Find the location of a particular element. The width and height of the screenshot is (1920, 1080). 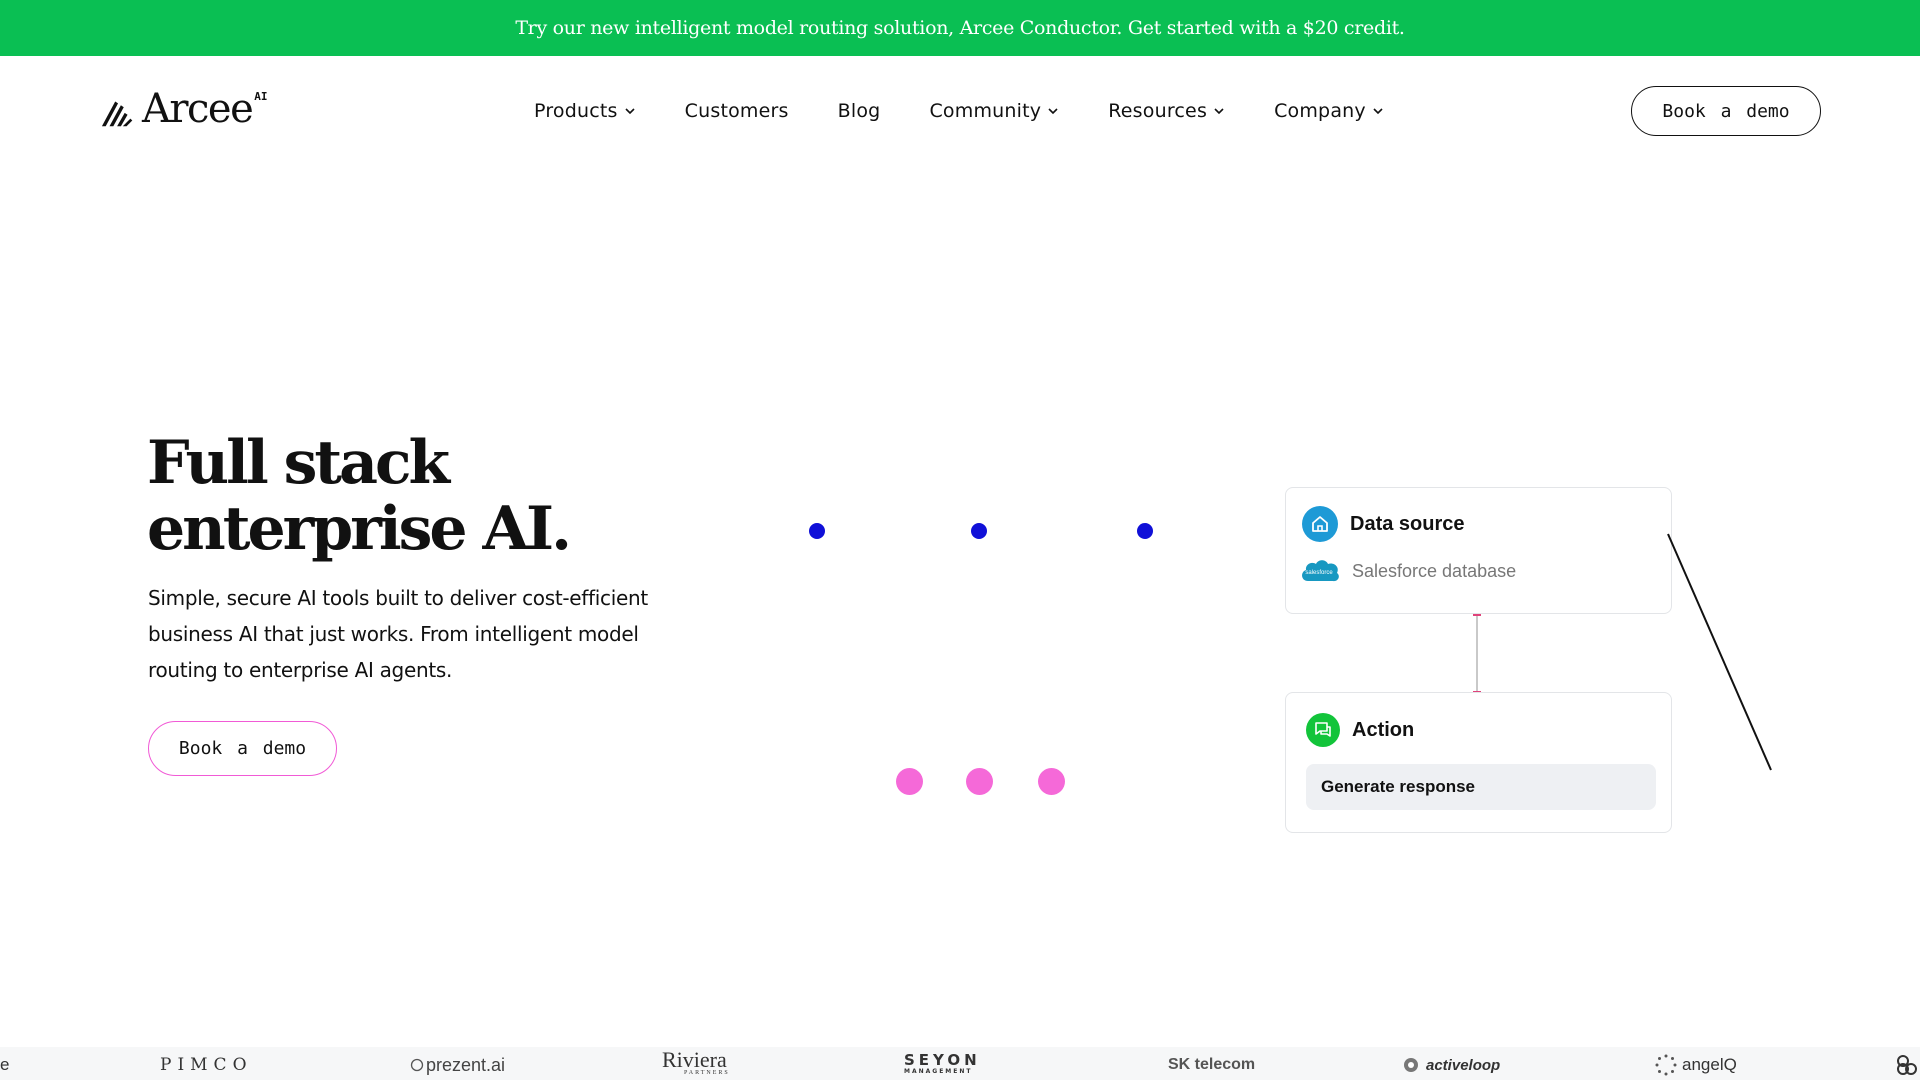

generate-response-step: Generate response is located at coordinates (1481, 787).